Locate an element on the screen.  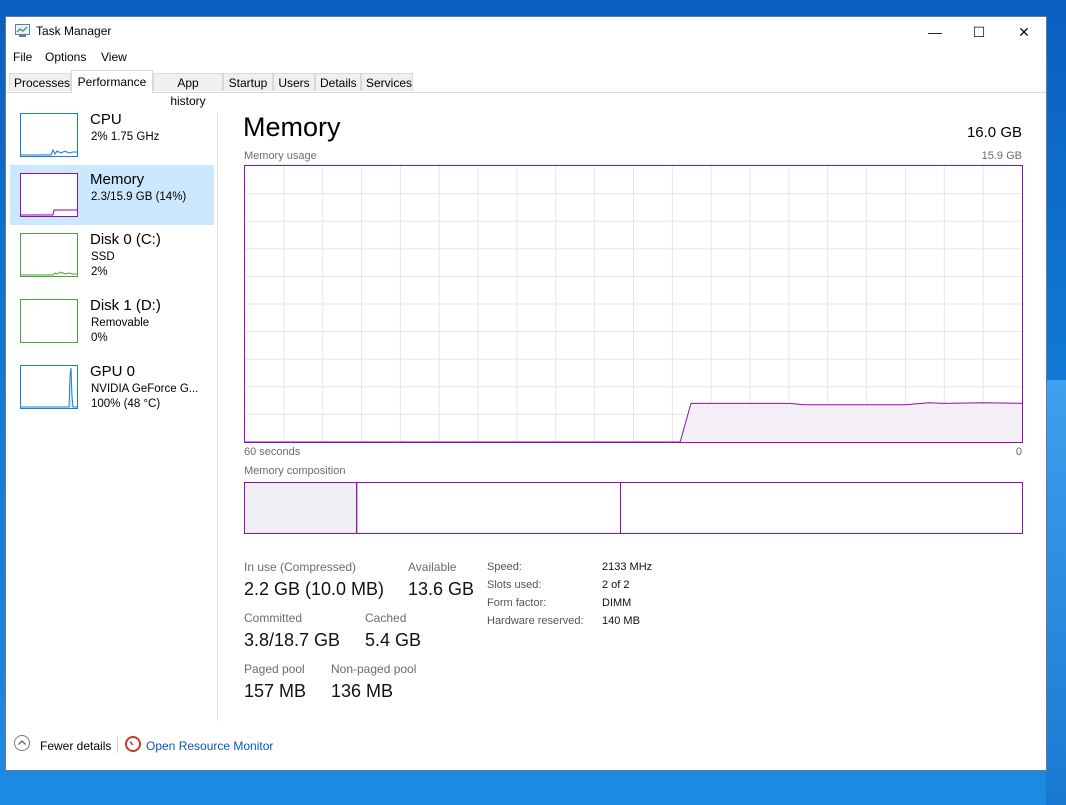
sidebar-item-disk-0: Disk 0 (C:) SSD 2% is located at coordinates (112, 255).